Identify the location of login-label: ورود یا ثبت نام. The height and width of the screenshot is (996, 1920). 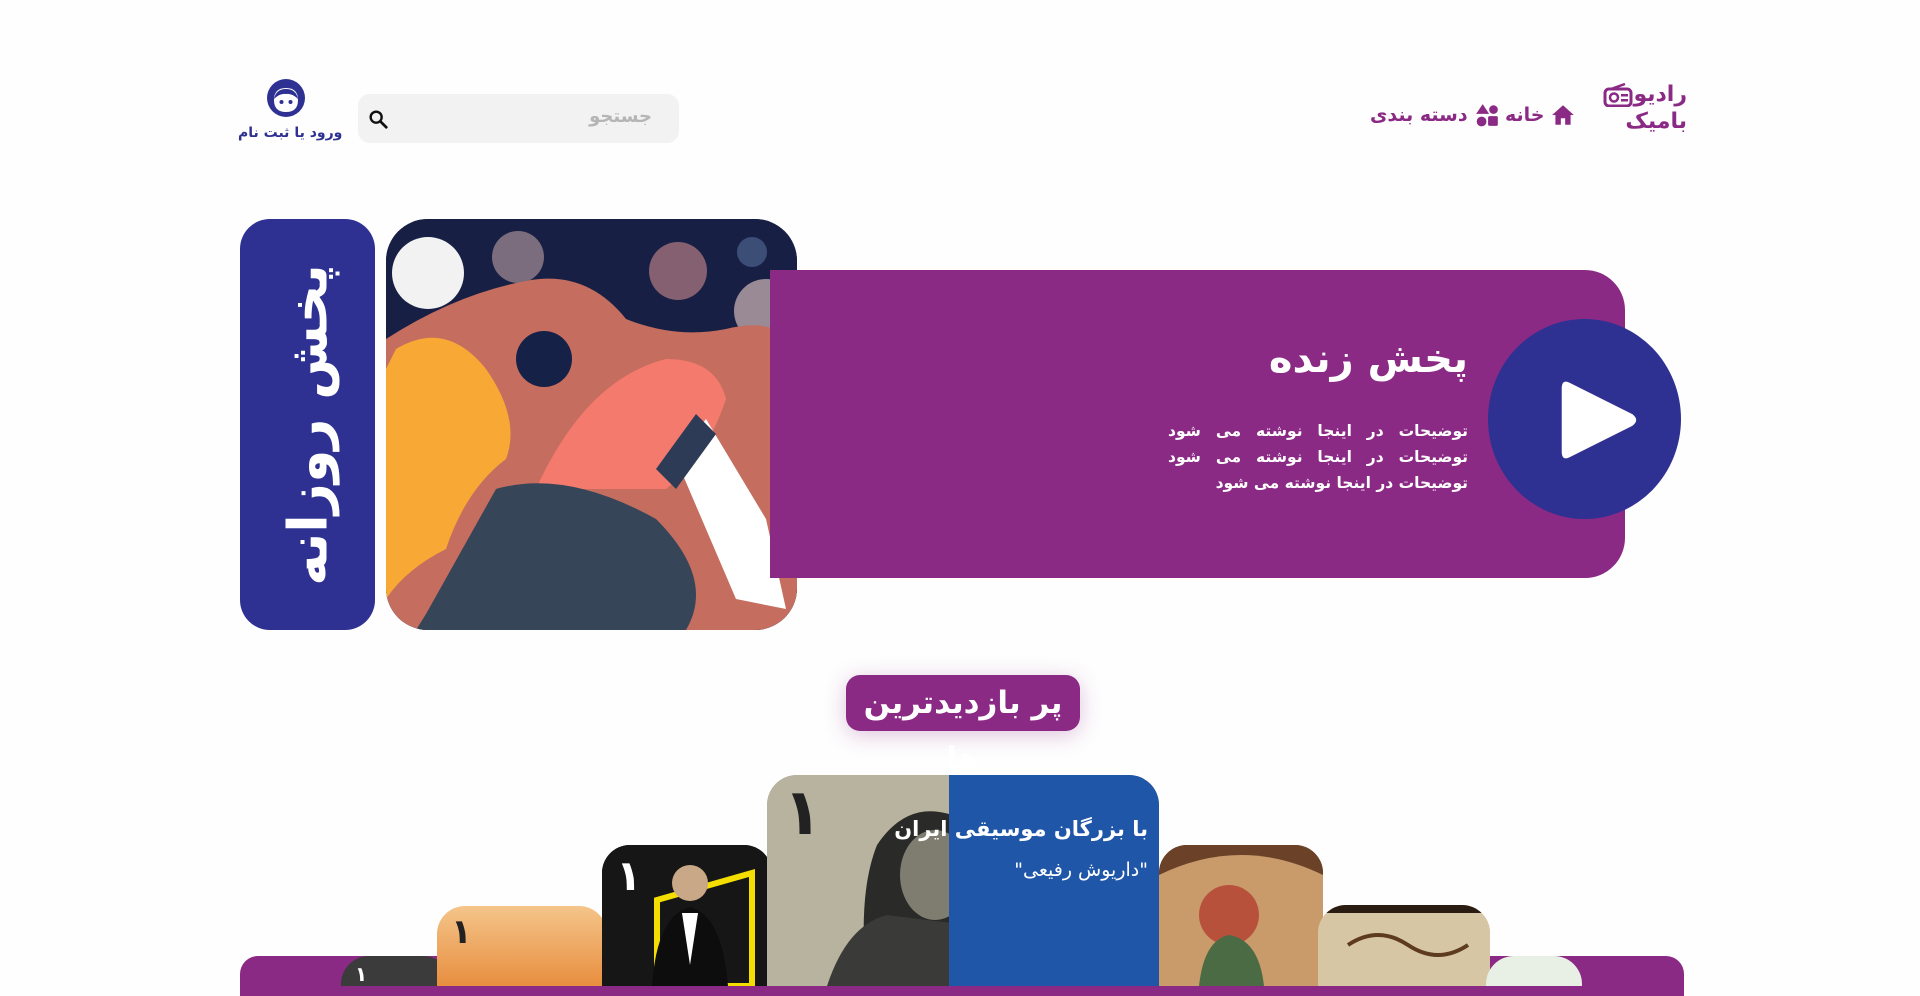
(290, 133).